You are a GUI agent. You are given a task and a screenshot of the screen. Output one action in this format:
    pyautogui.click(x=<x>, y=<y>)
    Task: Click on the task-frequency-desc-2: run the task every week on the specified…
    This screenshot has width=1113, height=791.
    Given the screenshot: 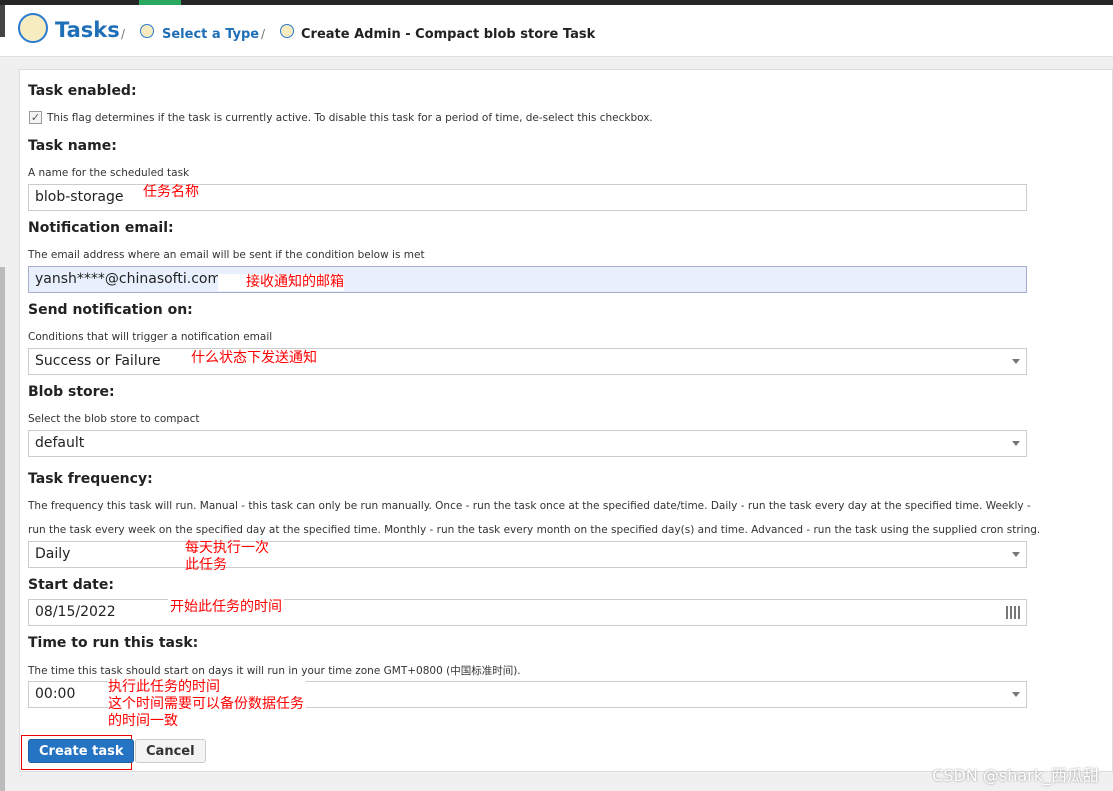 What is the action you would take?
    pyautogui.click(x=534, y=530)
    